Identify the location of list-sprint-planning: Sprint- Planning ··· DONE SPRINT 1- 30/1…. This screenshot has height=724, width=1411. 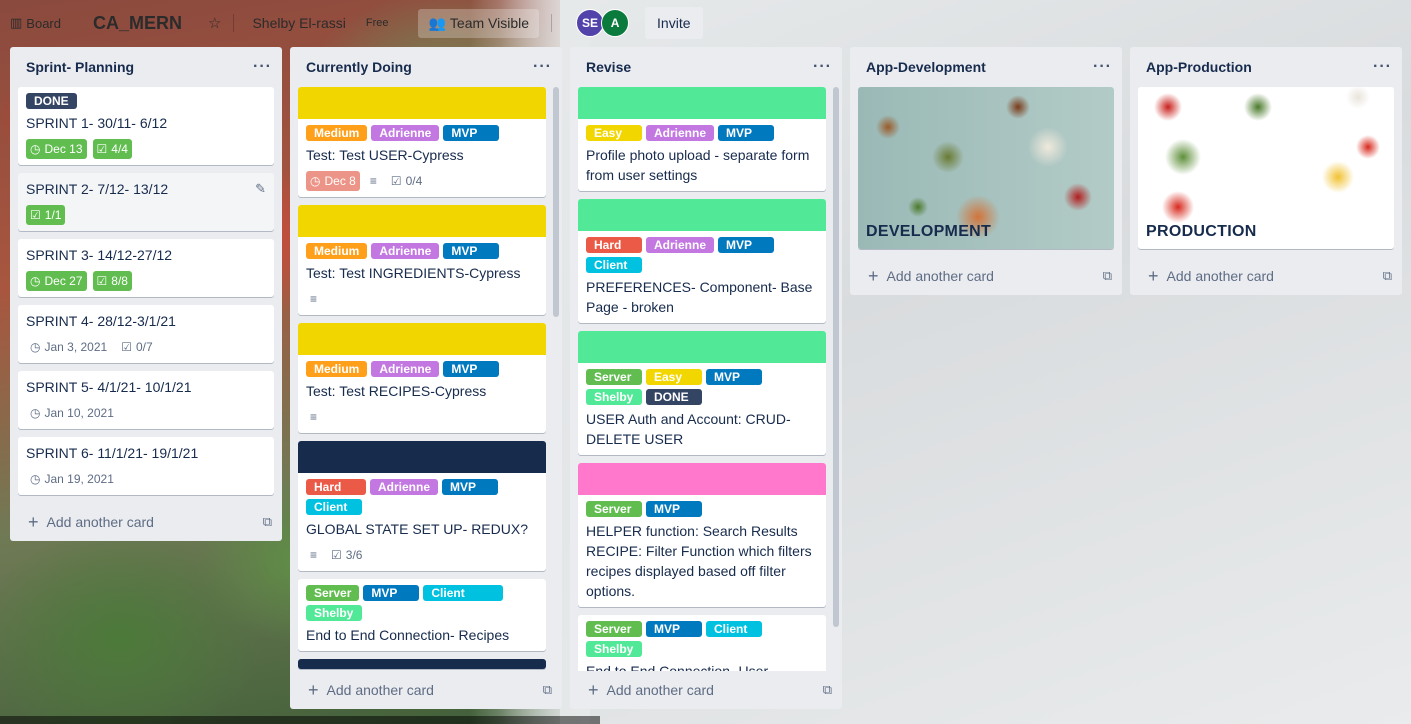
(146, 294).